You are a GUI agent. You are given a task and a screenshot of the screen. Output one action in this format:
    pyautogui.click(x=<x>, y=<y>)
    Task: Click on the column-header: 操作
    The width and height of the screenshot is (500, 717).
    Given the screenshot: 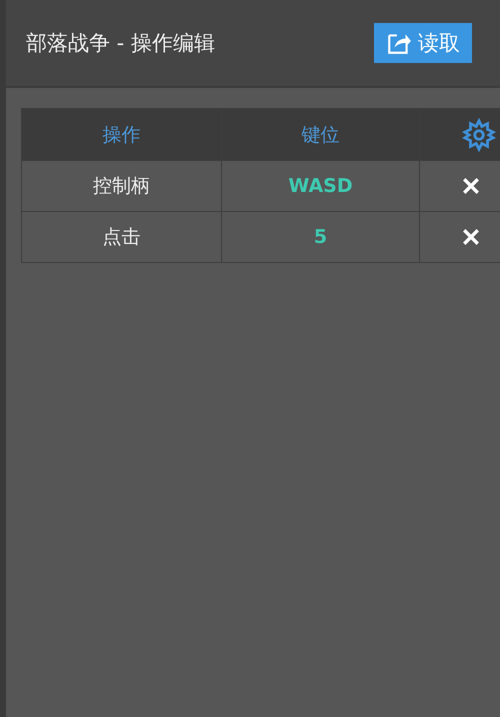 What is the action you would take?
    pyautogui.click(x=122, y=134)
    